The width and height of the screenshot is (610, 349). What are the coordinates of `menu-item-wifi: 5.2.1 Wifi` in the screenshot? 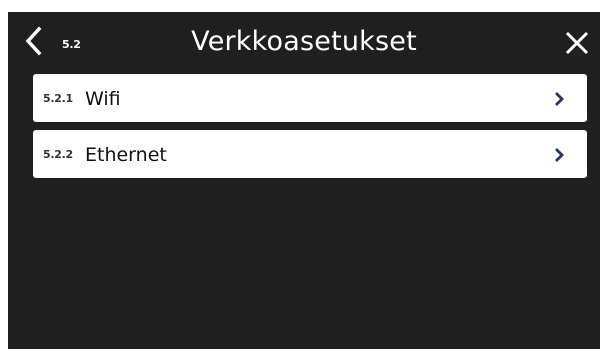 It's located at (310, 98).